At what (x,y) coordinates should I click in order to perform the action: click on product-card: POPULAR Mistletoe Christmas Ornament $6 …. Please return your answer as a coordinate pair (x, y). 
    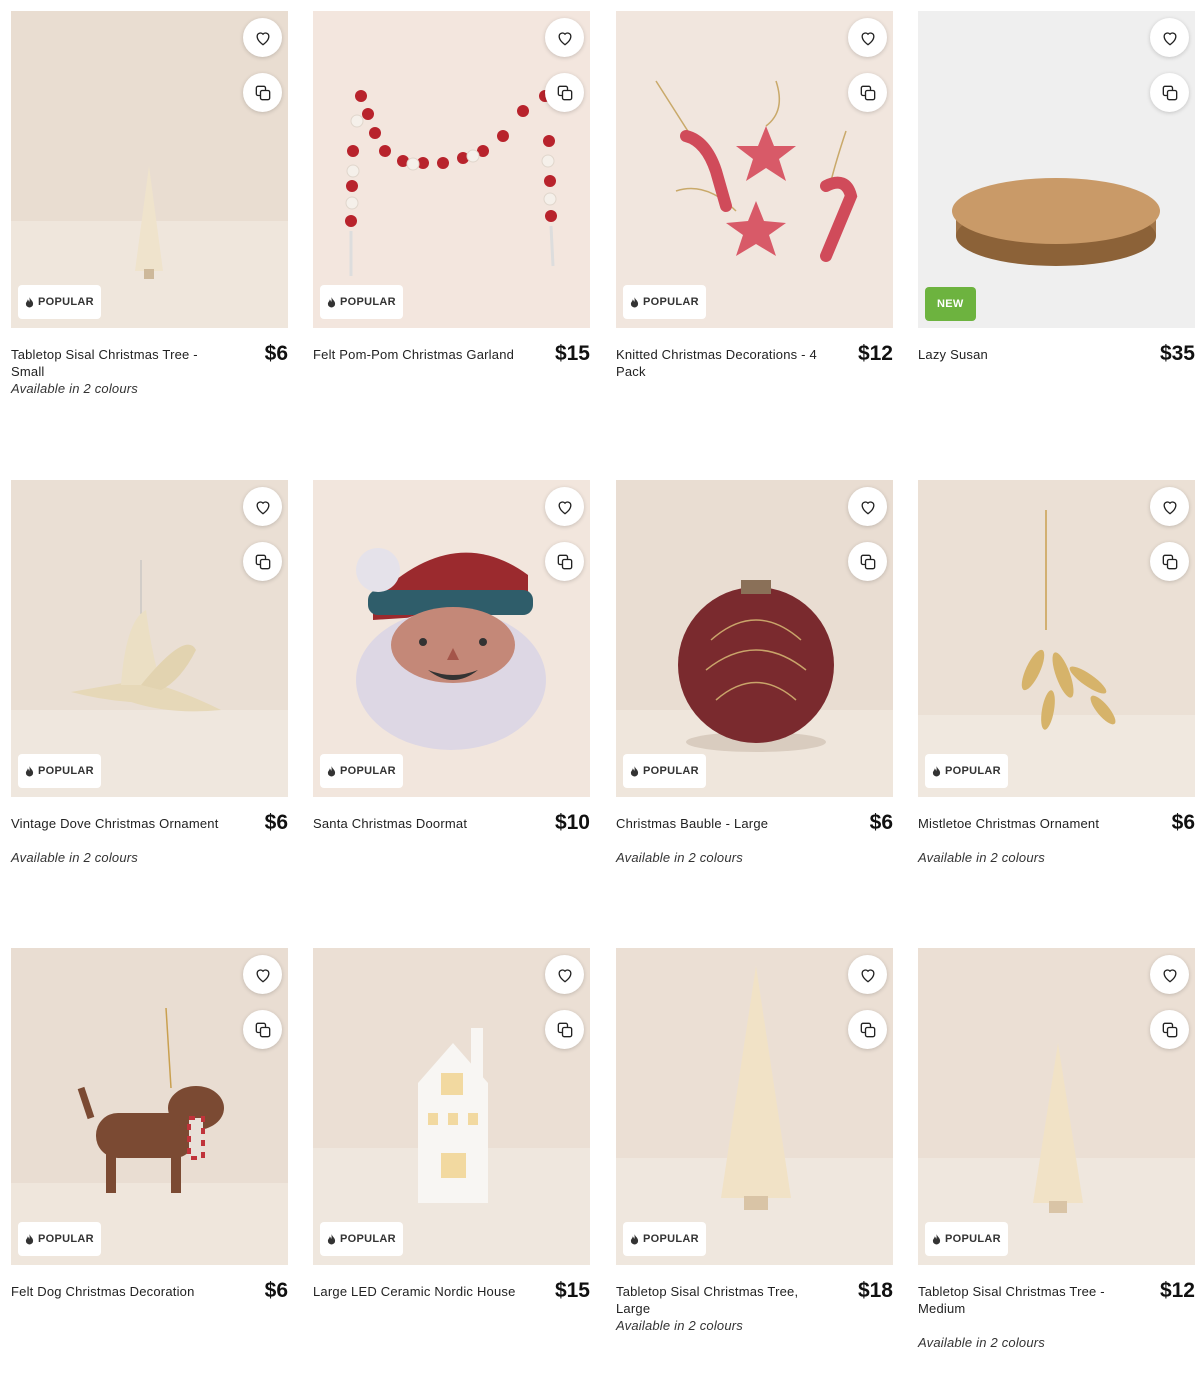
    Looking at the image, I should click on (1056, 672).